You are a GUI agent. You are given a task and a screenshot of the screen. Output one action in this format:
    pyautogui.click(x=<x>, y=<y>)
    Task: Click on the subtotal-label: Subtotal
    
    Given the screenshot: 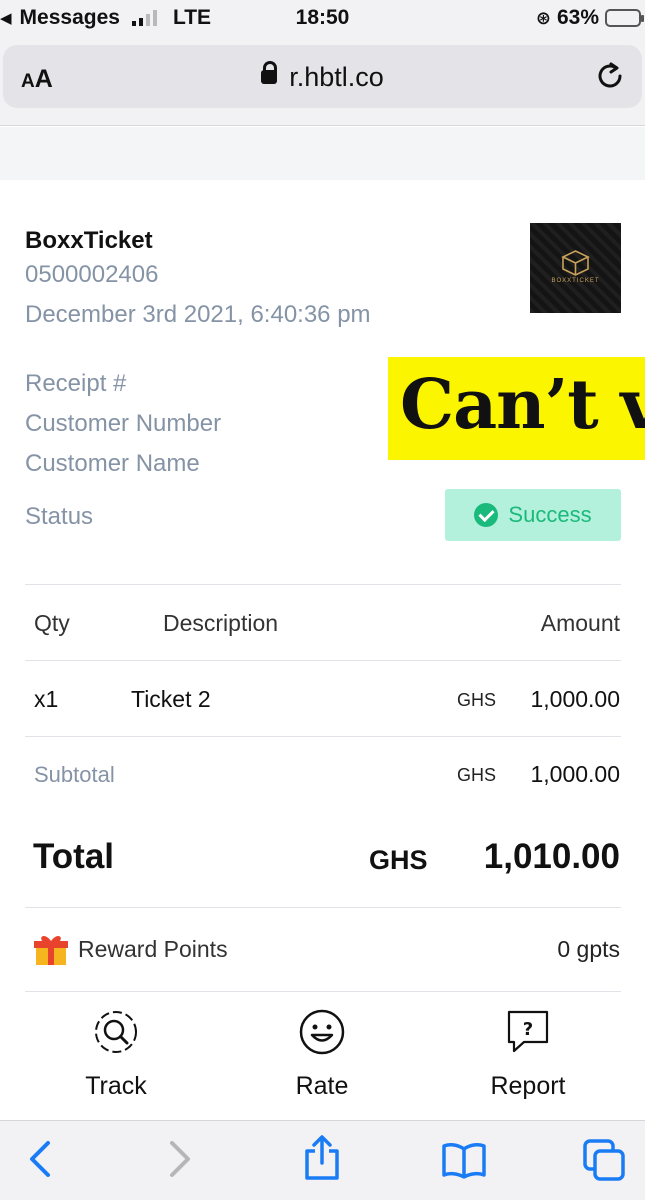 What is the action you would take?
    pyautogui.click(x=74, y=774)
    